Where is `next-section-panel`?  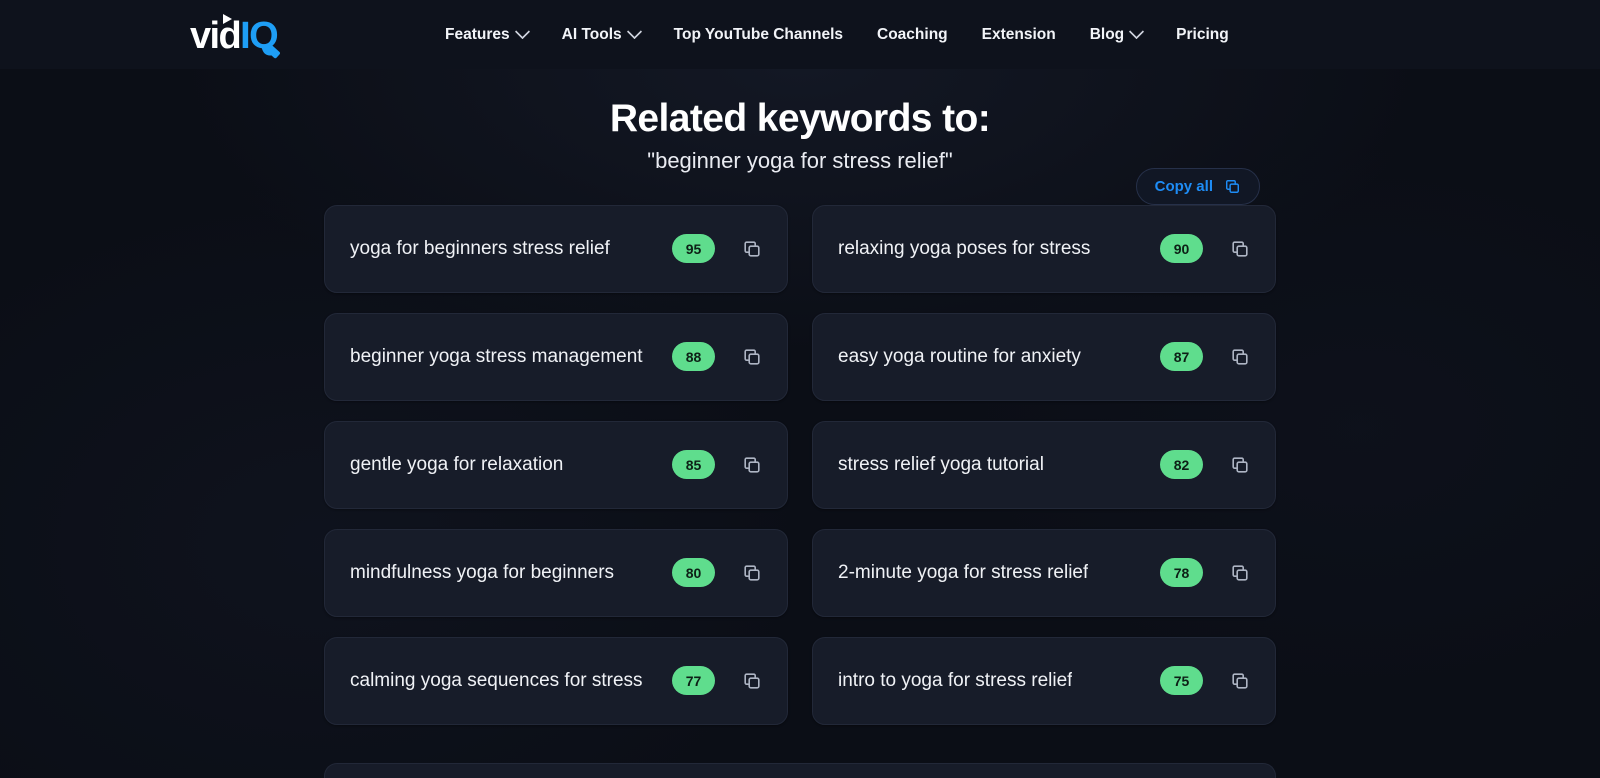 next-section-panel is located at coordinates (800, 770).